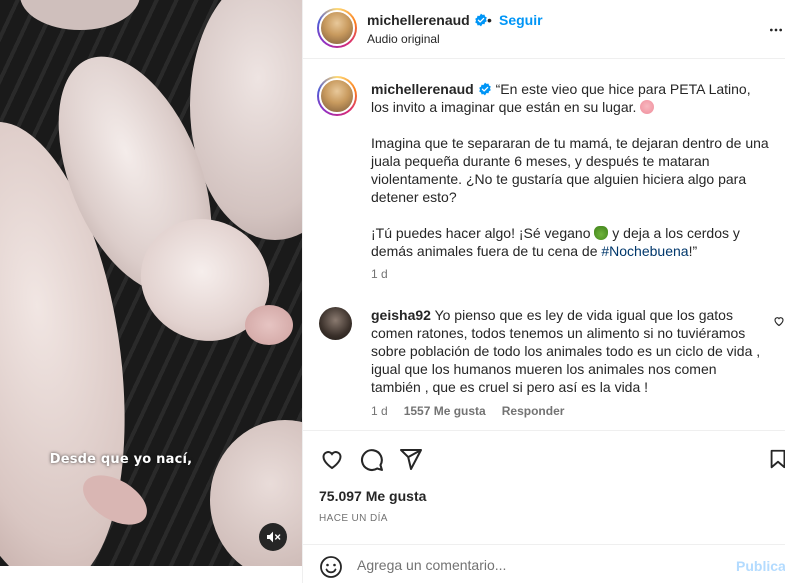 The height and width of the screenshot is (583, 785). I want to click on video-pig-snout, so click(269, 325).